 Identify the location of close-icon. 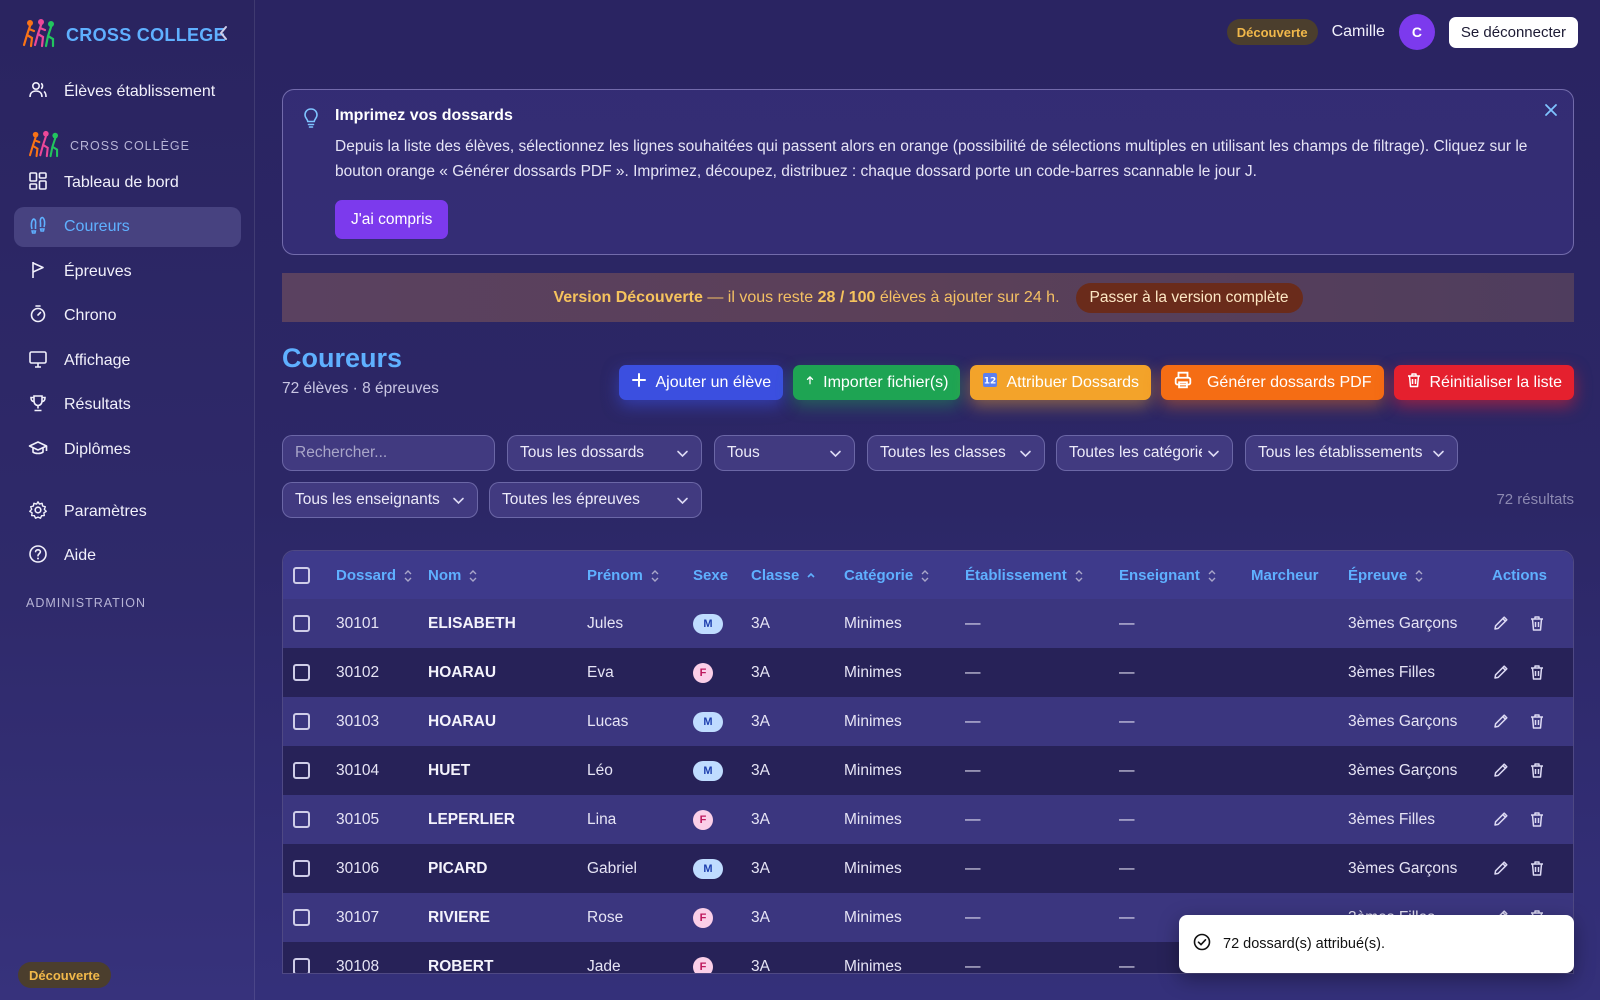
(1551, 110).